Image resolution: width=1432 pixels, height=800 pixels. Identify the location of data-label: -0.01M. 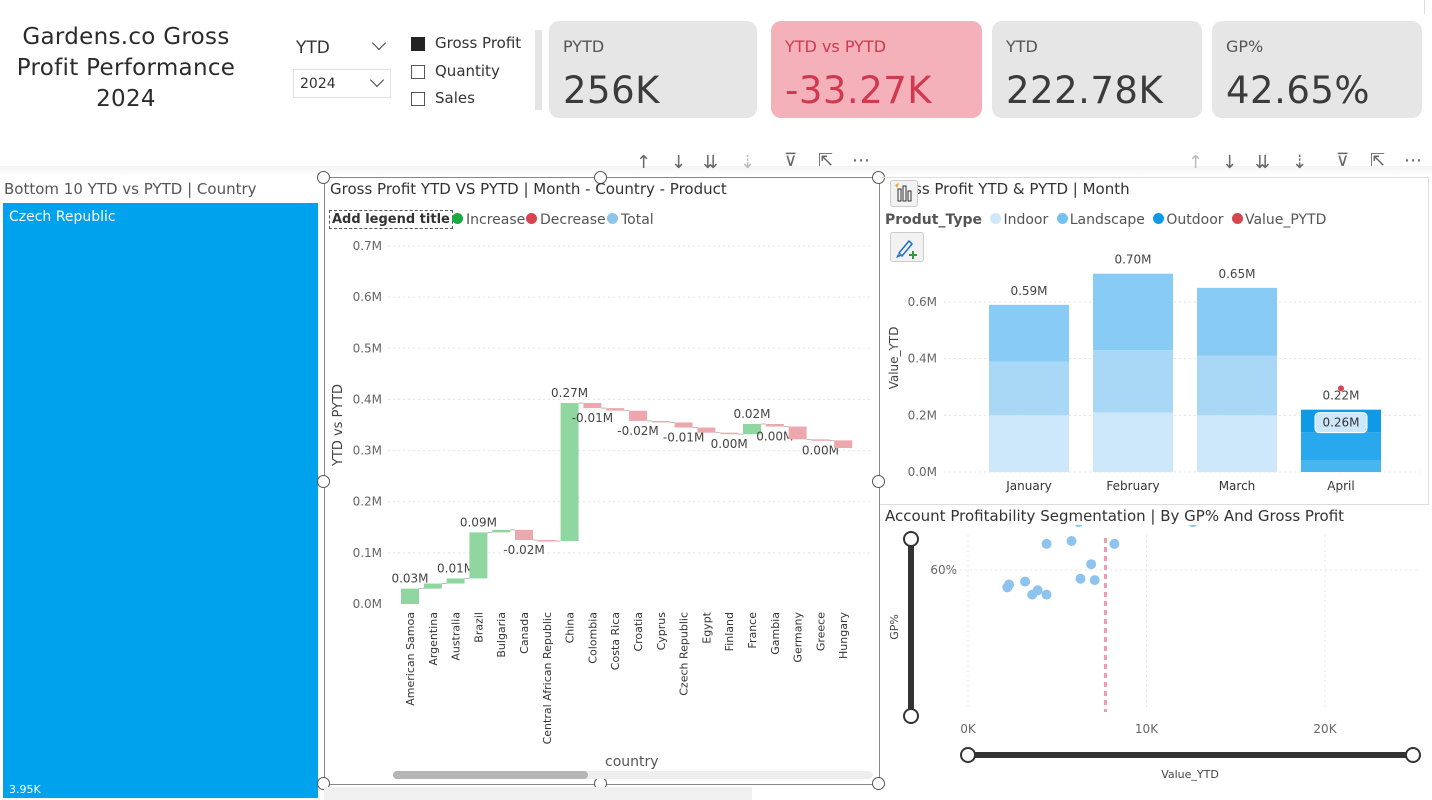
(592, 418).